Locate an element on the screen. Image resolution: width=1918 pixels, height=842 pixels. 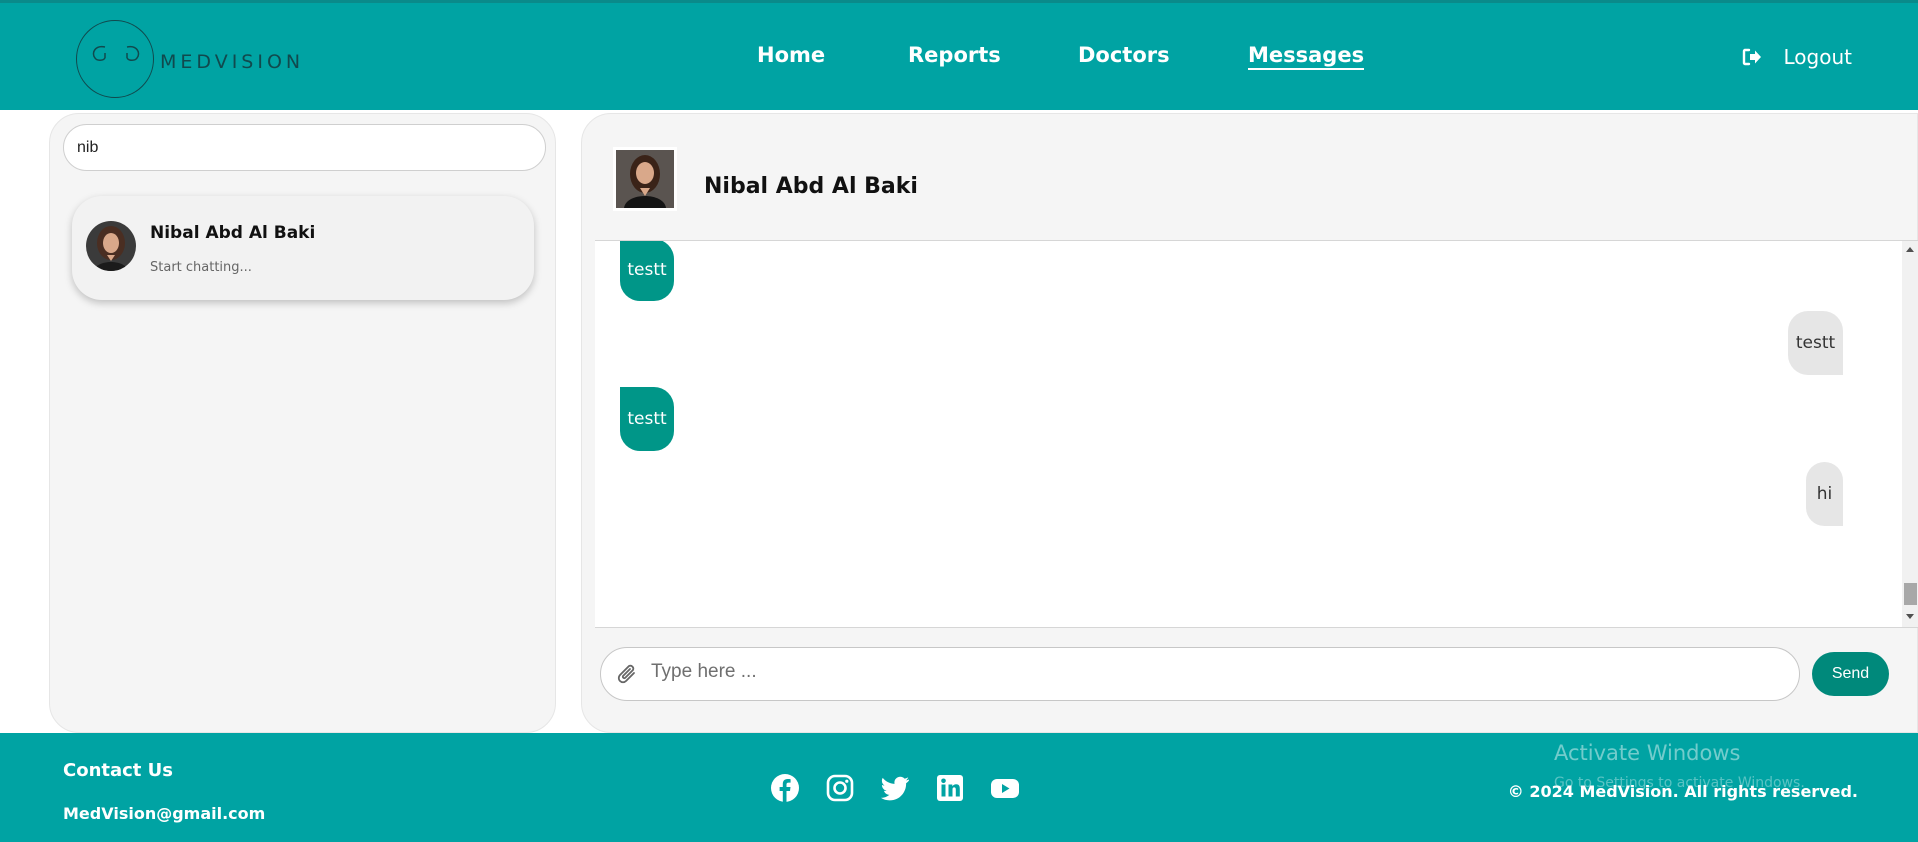
facebook-icon is located at coordinates (785, 788).